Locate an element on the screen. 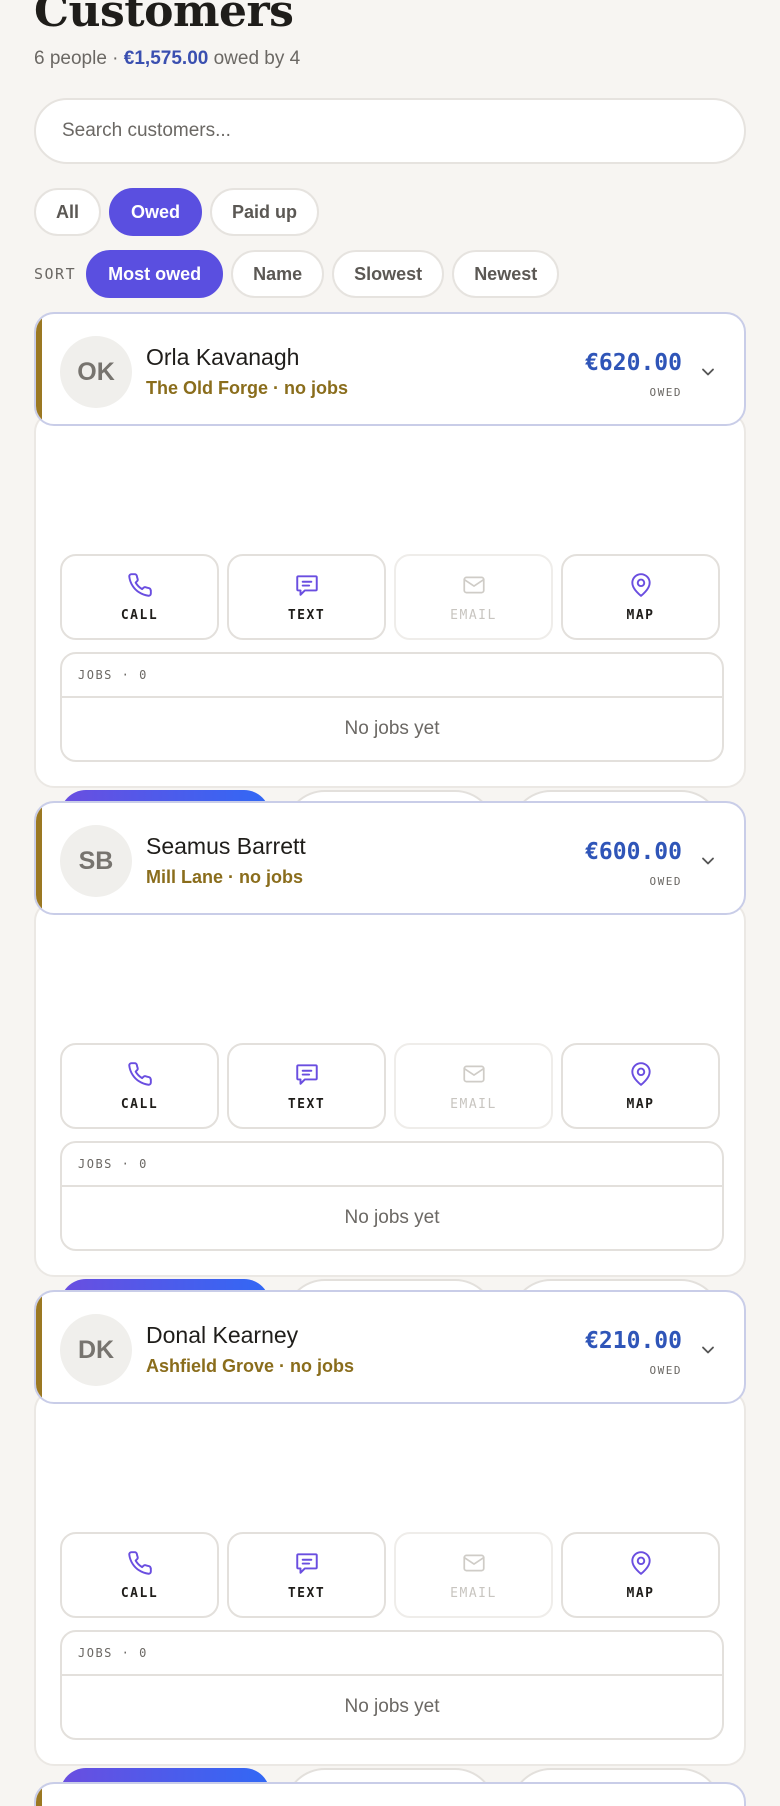  sort-label: SORT is located at coordinates (55, 274).